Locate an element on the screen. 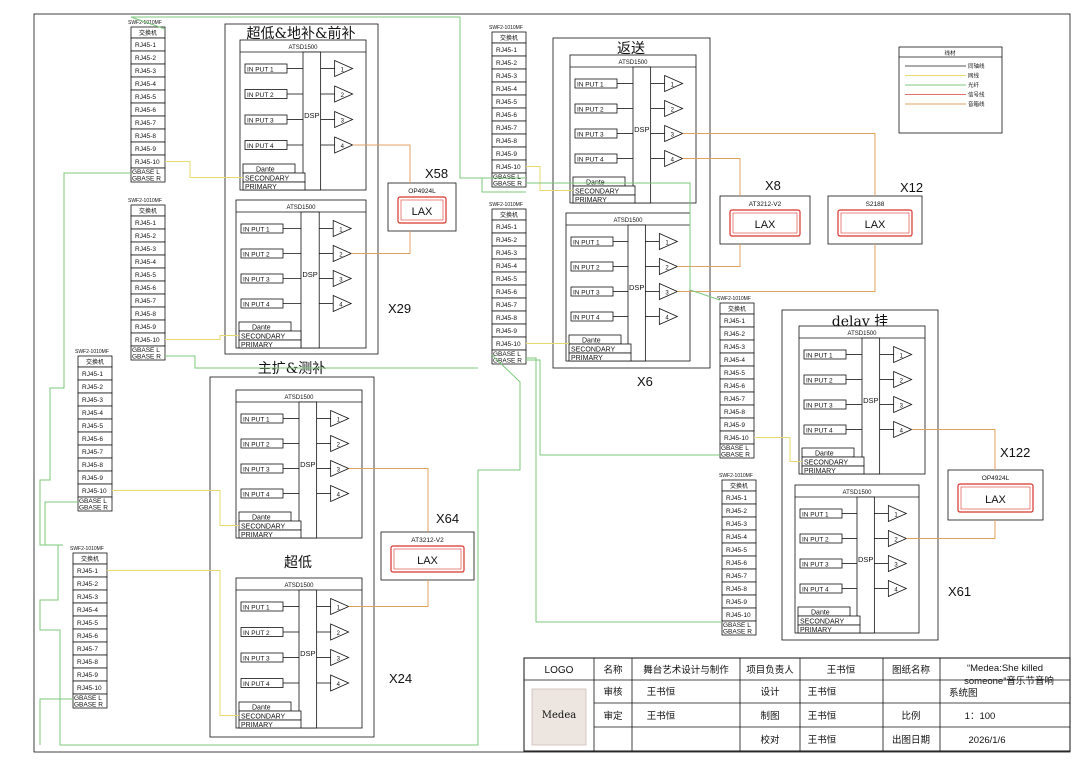 The image size is (1080, 764). lax-logo: LAX is located at coordinates (422, 212).